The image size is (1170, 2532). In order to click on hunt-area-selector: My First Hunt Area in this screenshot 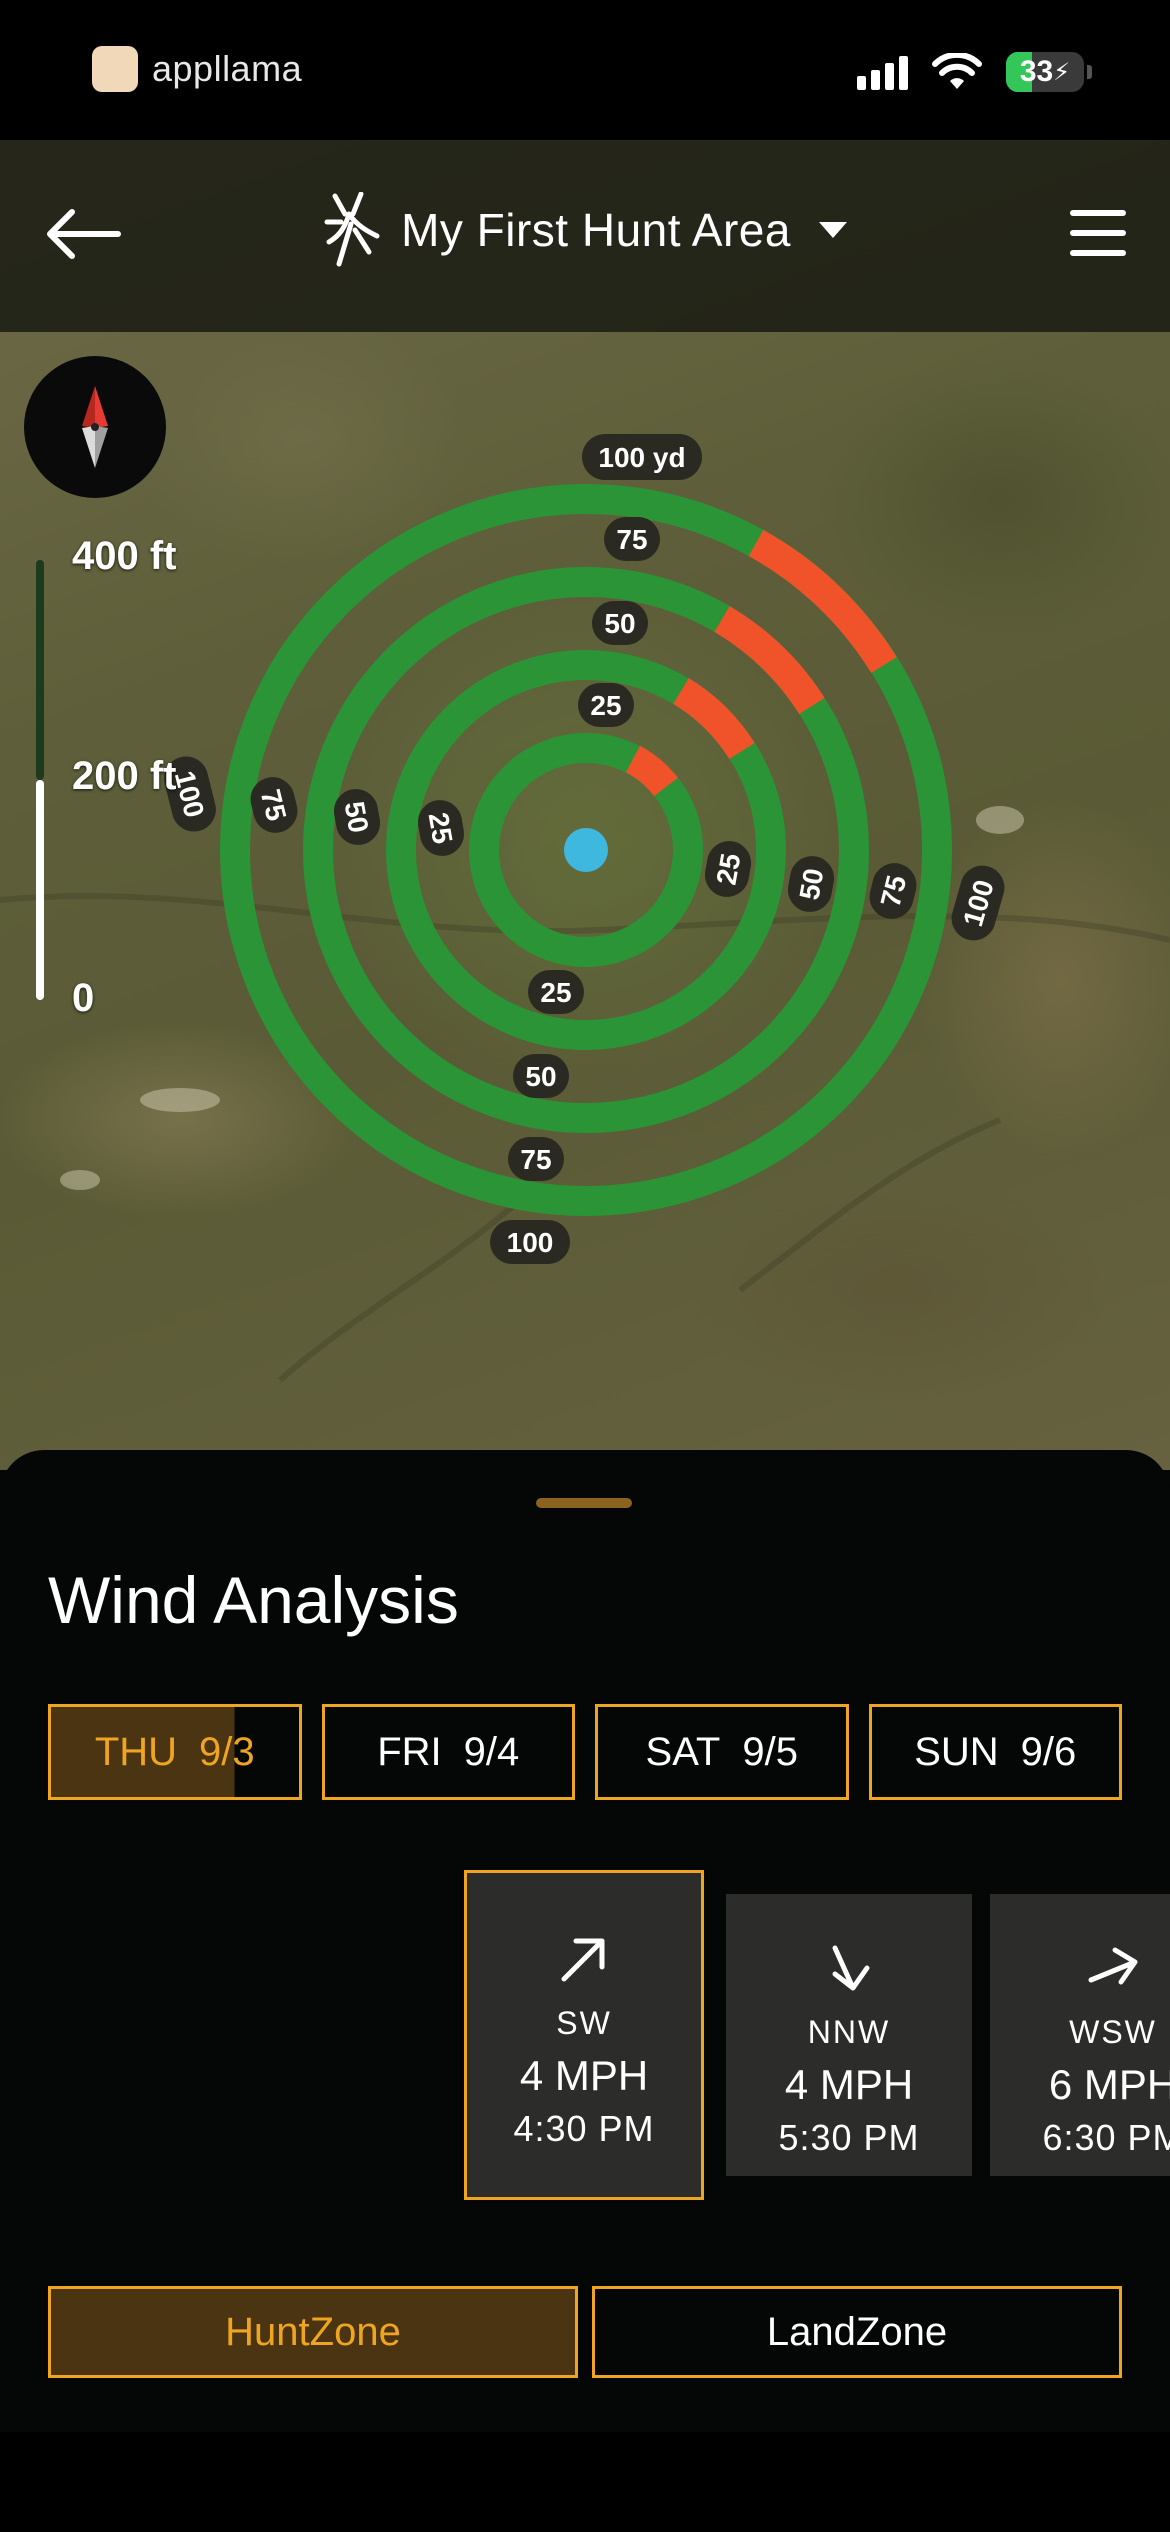, I will do `click(585, 230)`.